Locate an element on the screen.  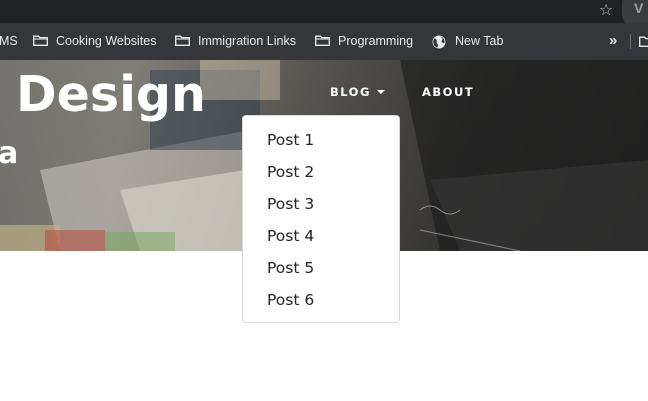
dropdown-item-post-3: Post 3 is located at coordinates (290, 204).